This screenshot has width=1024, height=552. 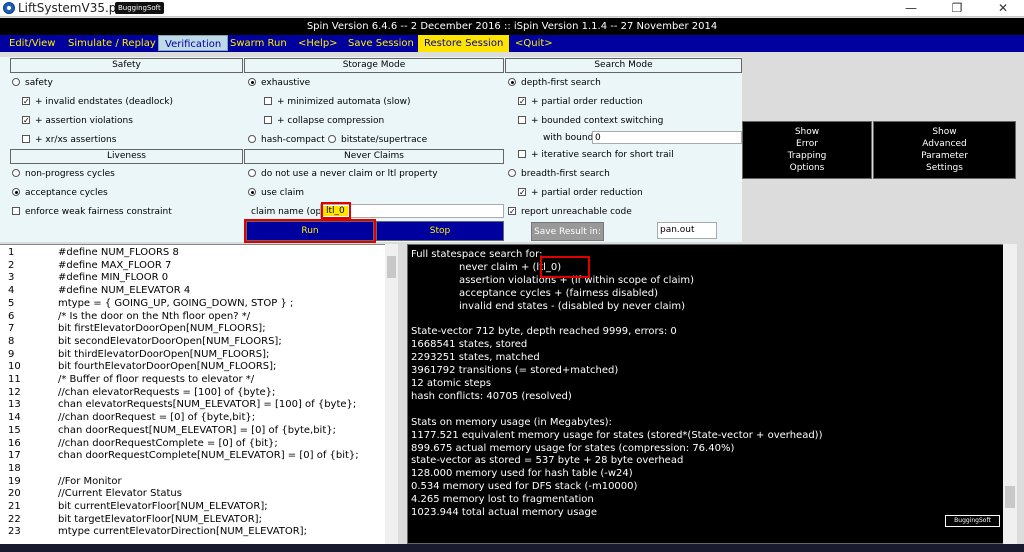 I want to click on code-text: bit targetElevatorFloor[NUM_ELEVATOR];, so click(x=160, y=519).